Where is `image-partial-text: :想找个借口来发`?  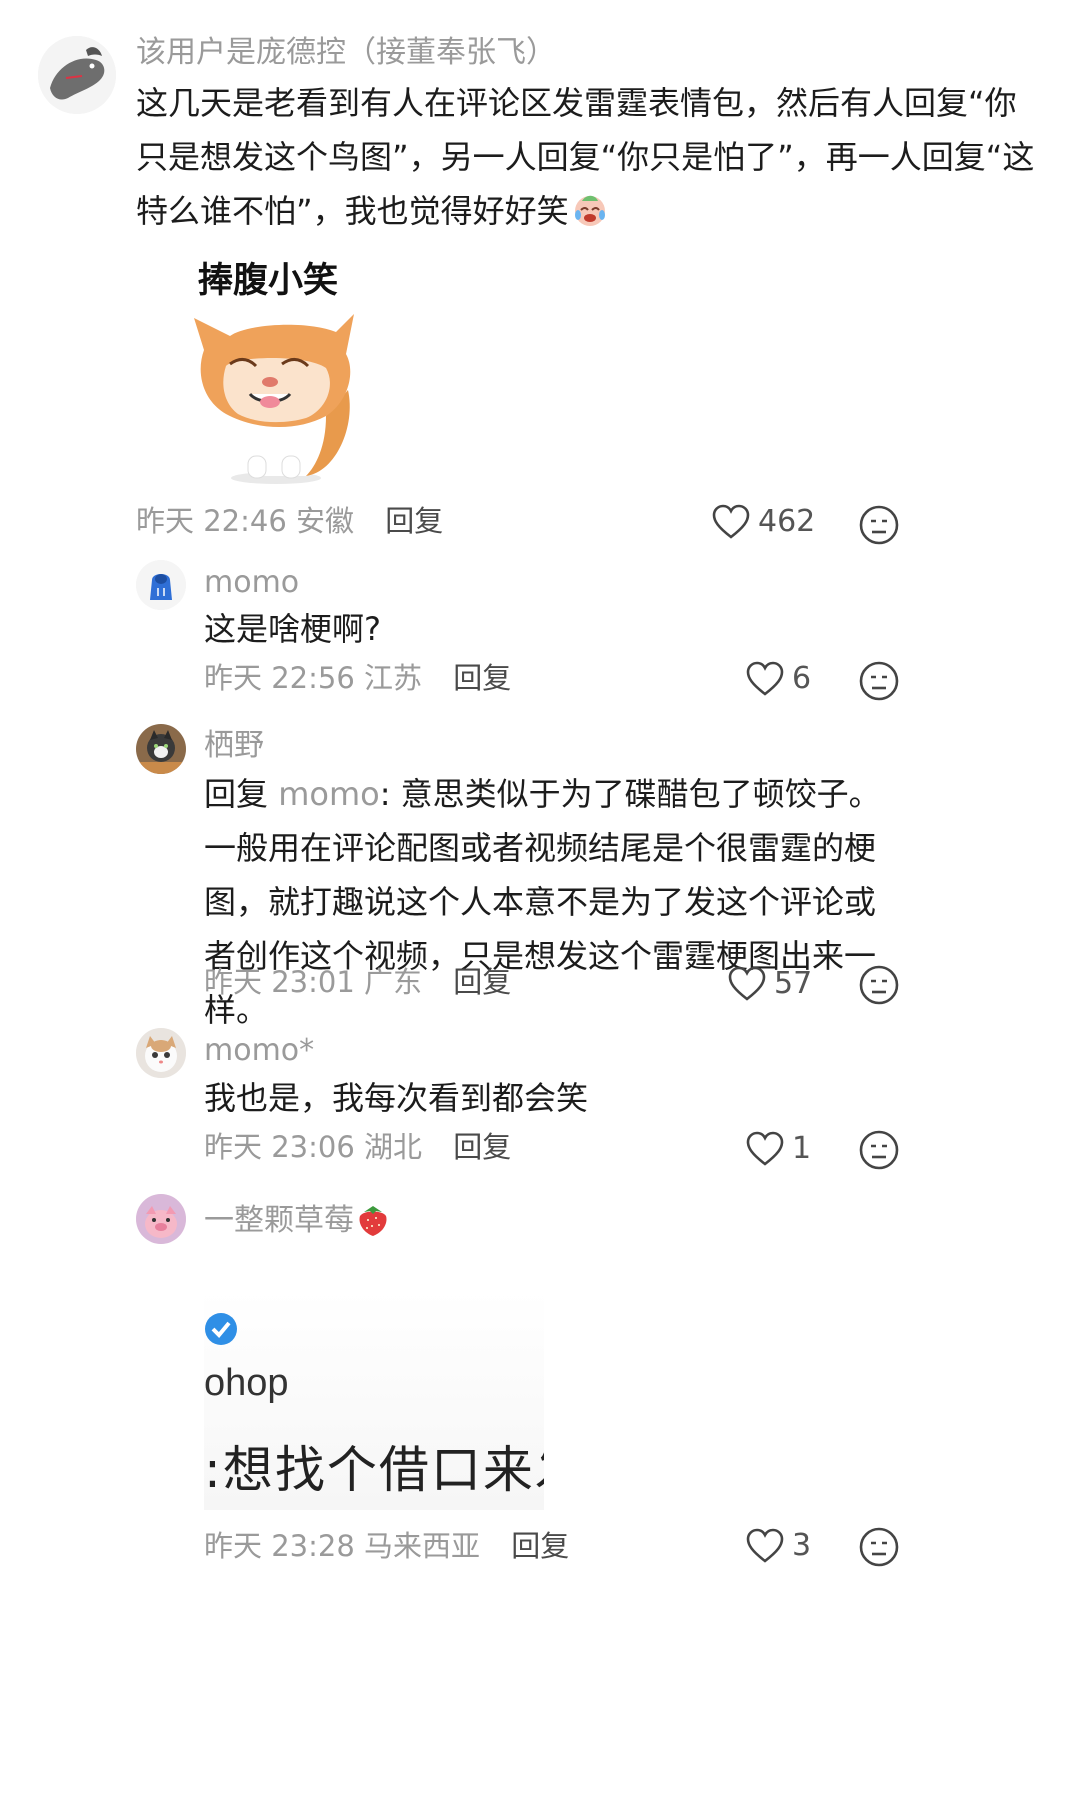
image-partial-text: :想找个借口来发 is located at coordinates (374, 1470).